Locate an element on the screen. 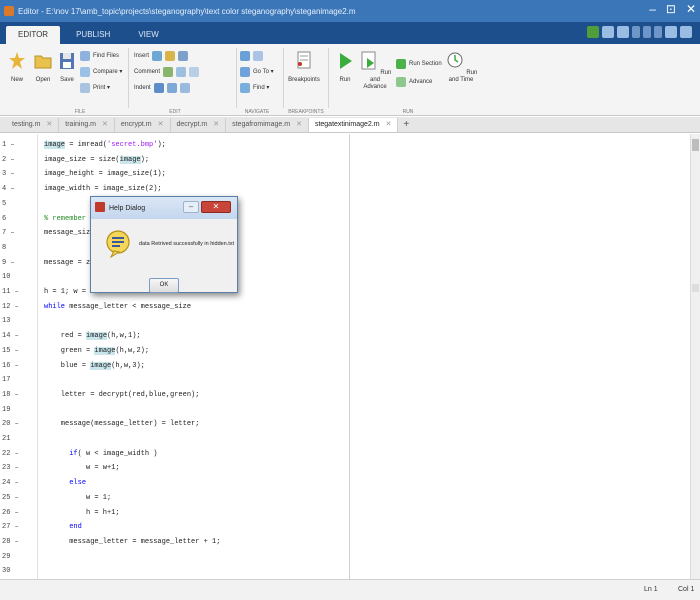 The image size is (700, 600). quick-access-toolbar is located at coordinates (639, 32).